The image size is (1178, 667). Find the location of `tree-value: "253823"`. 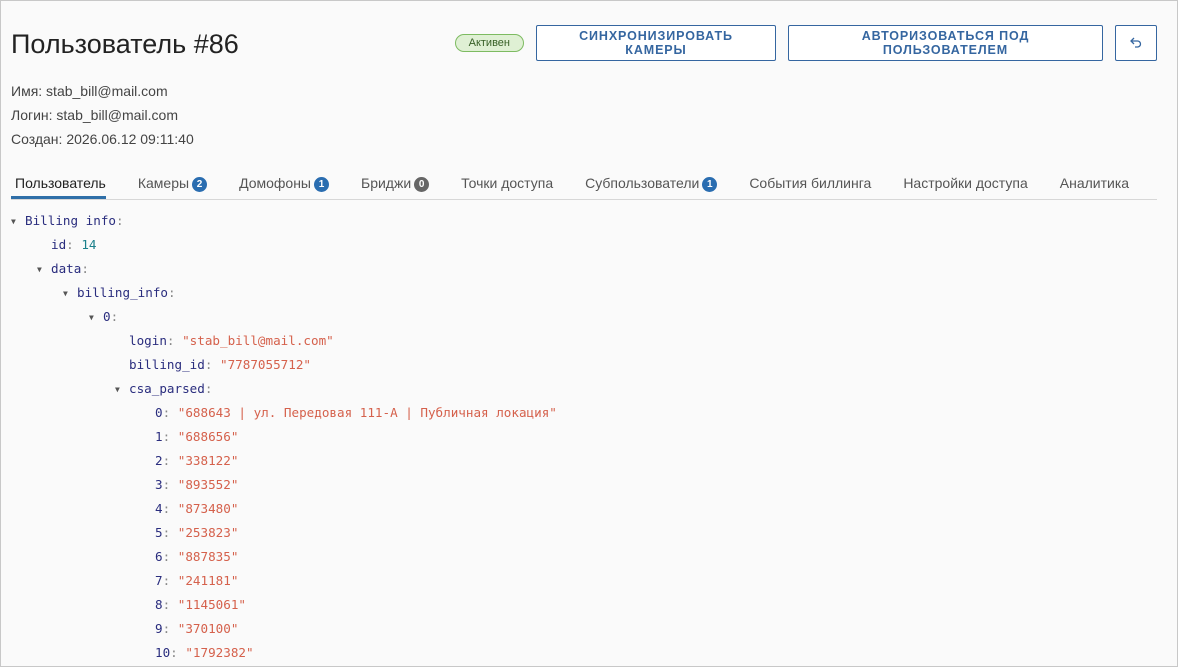

tree-value: "253823" is located at coordinates (208, 532).